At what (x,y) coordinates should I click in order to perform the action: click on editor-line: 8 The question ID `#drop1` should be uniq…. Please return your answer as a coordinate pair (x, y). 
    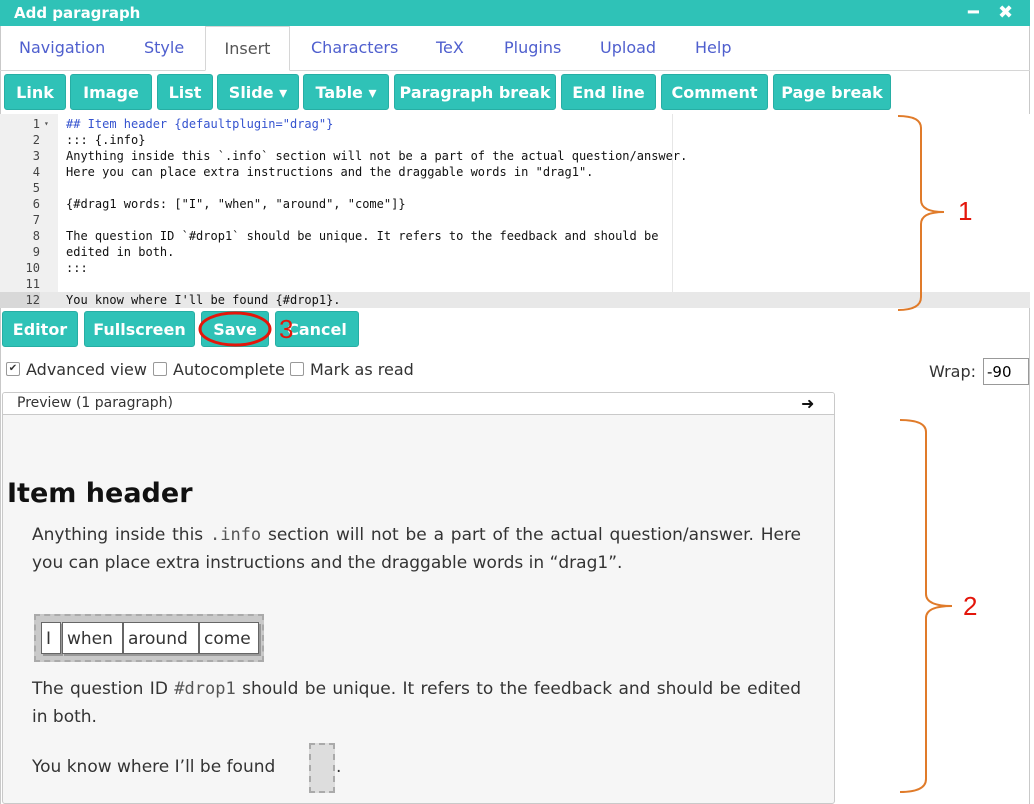
    Looking at the image, I should click on (515, 236).